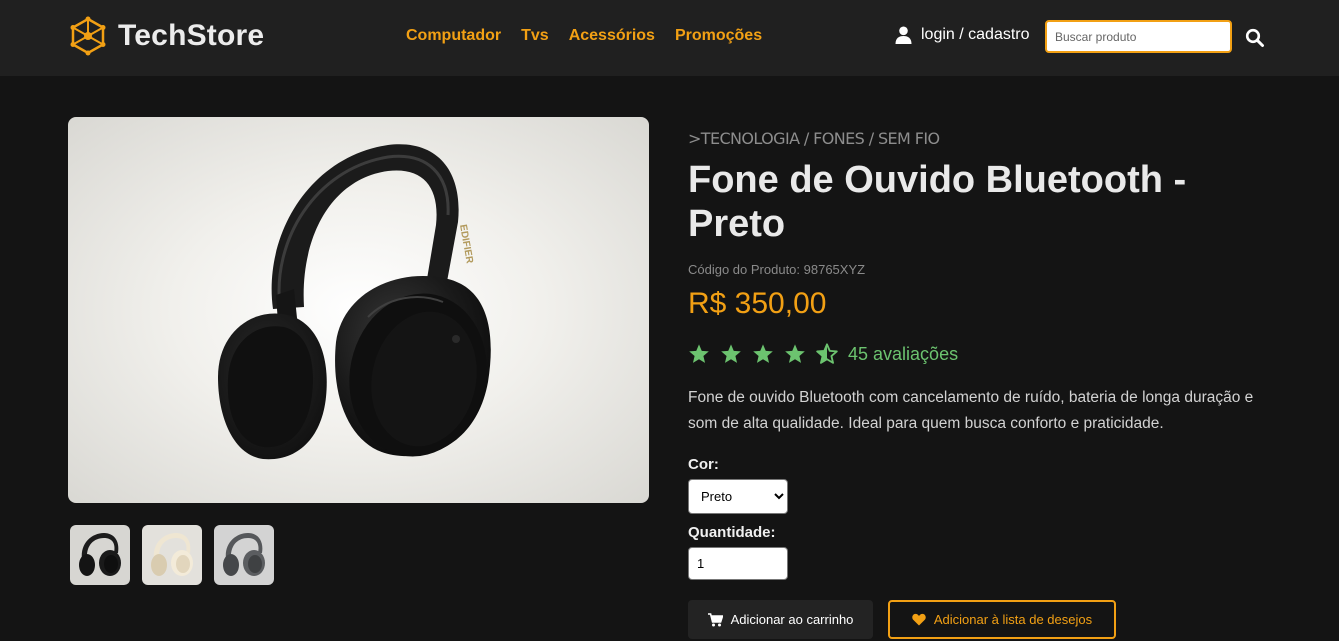 The height and width of the screenshot is (641, 1339). Describe the element at coordinates (453, 36) in the screenshot. I see `nav-item-computador: Computador` at that location.